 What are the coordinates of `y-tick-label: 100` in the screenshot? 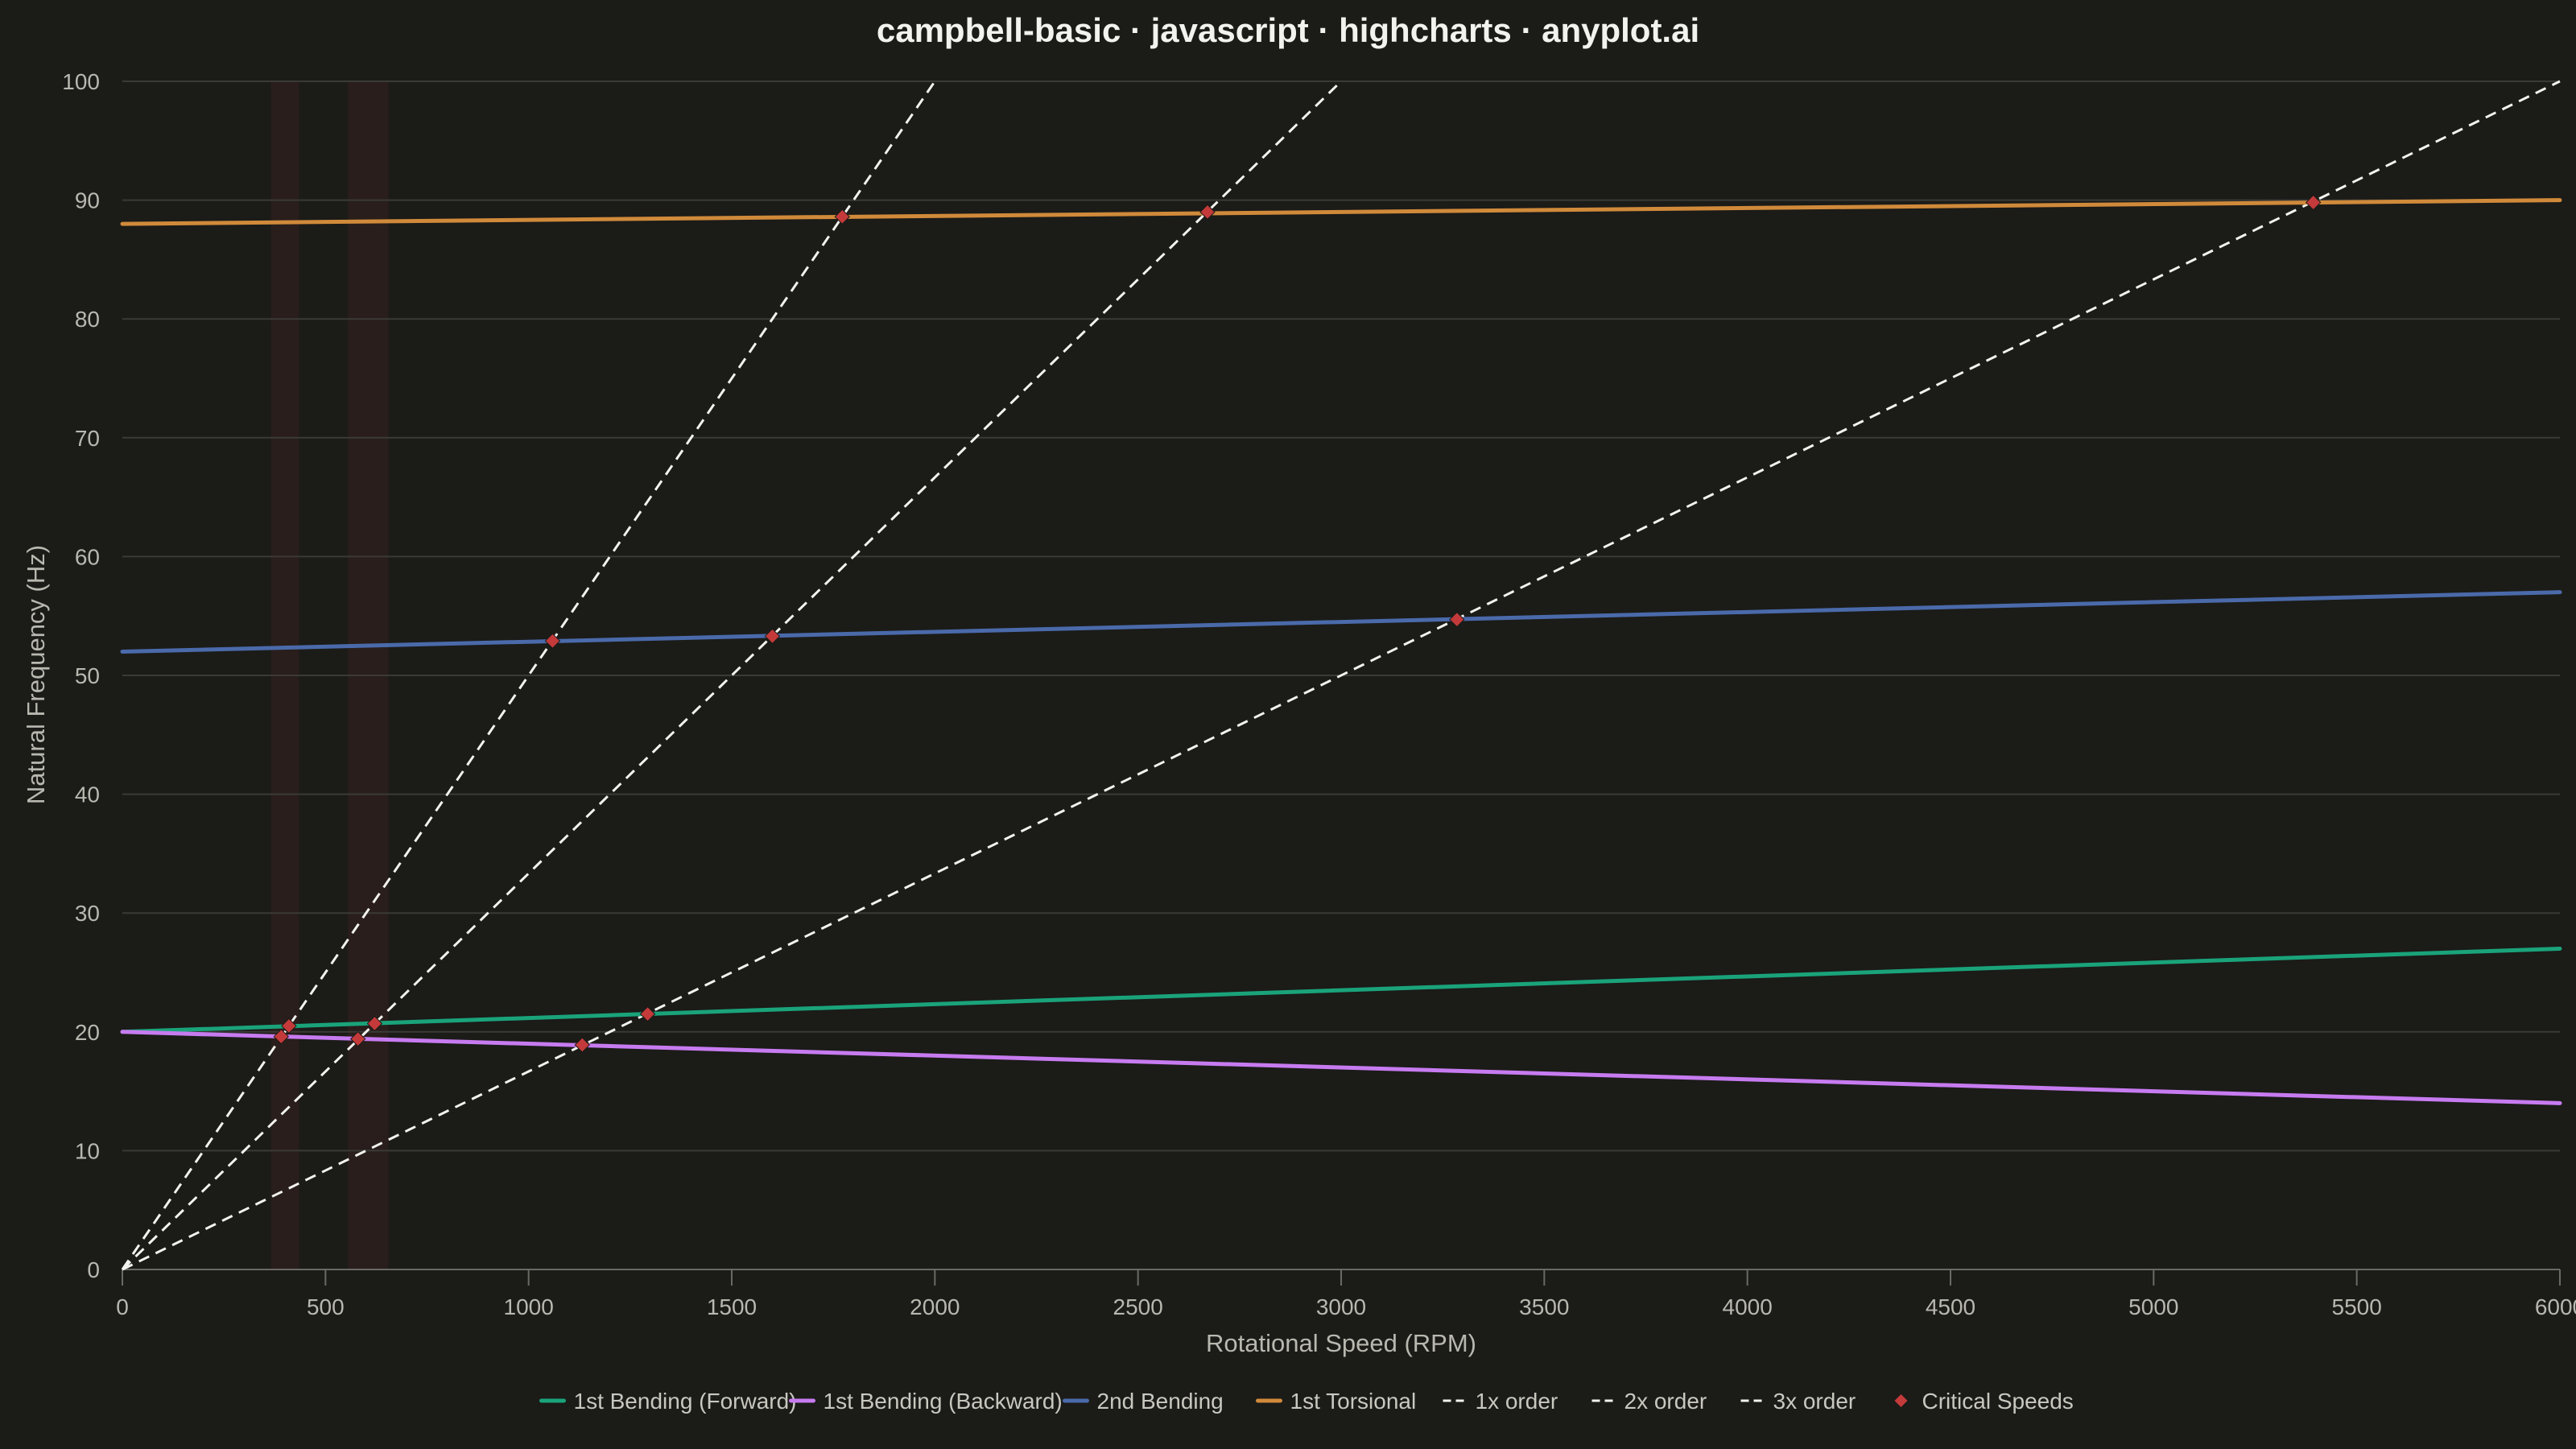 It's located at (81, 81).